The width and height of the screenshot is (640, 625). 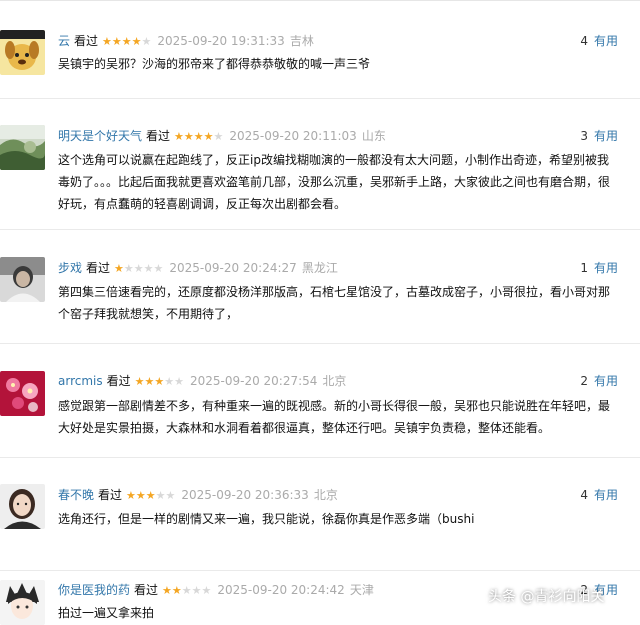 What do you see at coordinates (293, 136) in the screenshot?
I see `comment-time: 2025-09-20 20:11:03` at bounding box center [293, 136].